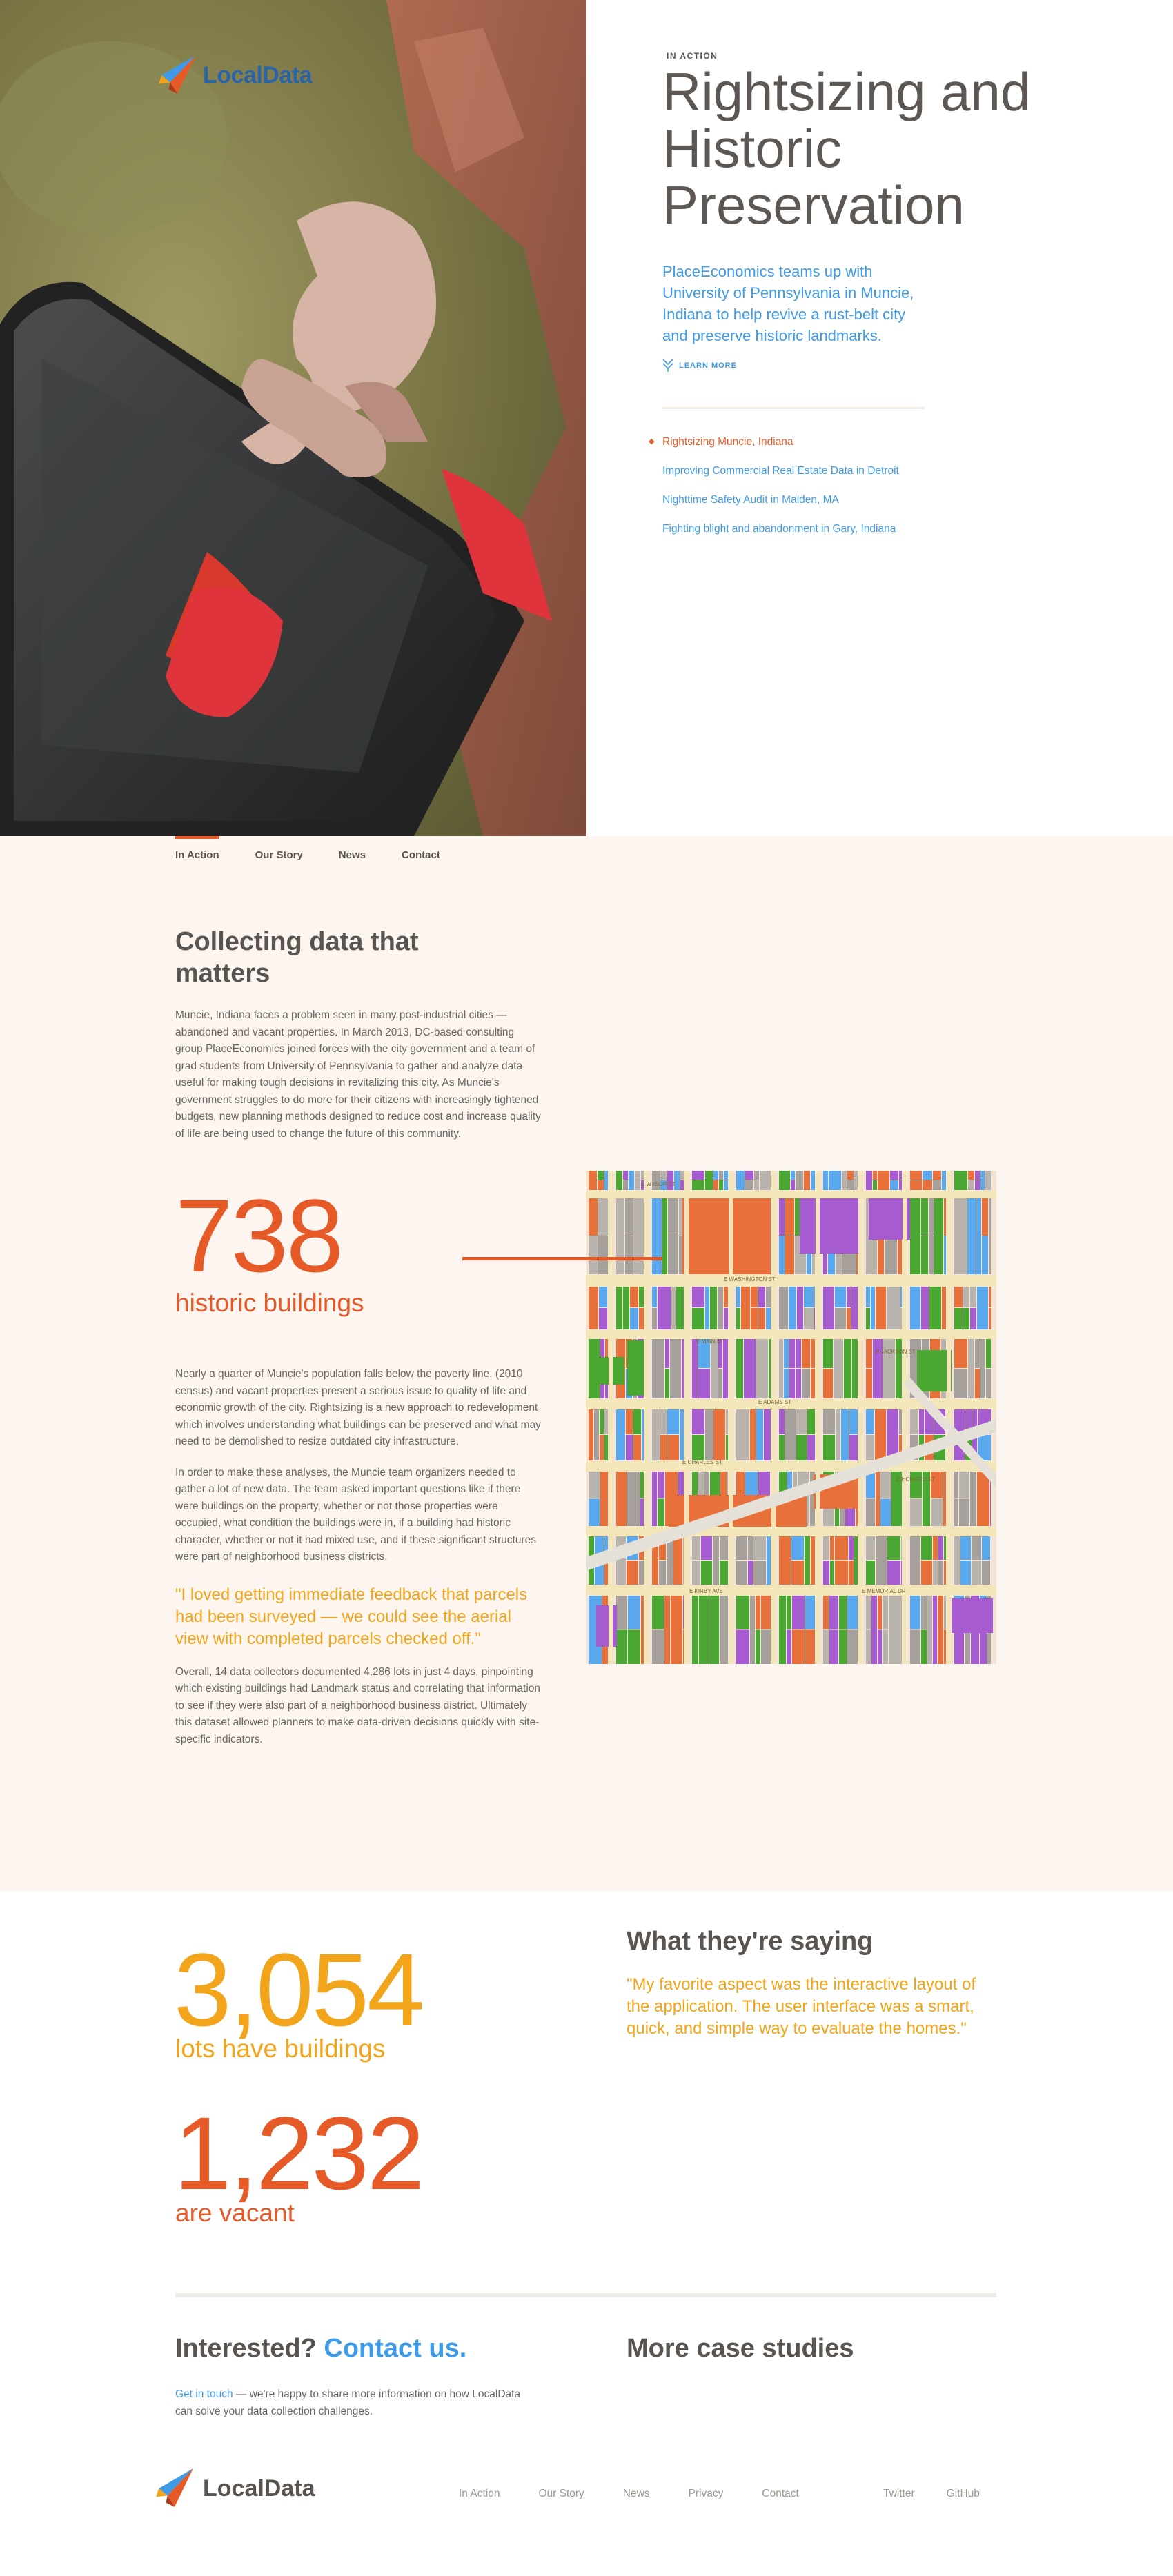  Describe the element at coordinates (204, 2394) in the screenshot. I see `get-in-touch-link: Get in touch` at that location.